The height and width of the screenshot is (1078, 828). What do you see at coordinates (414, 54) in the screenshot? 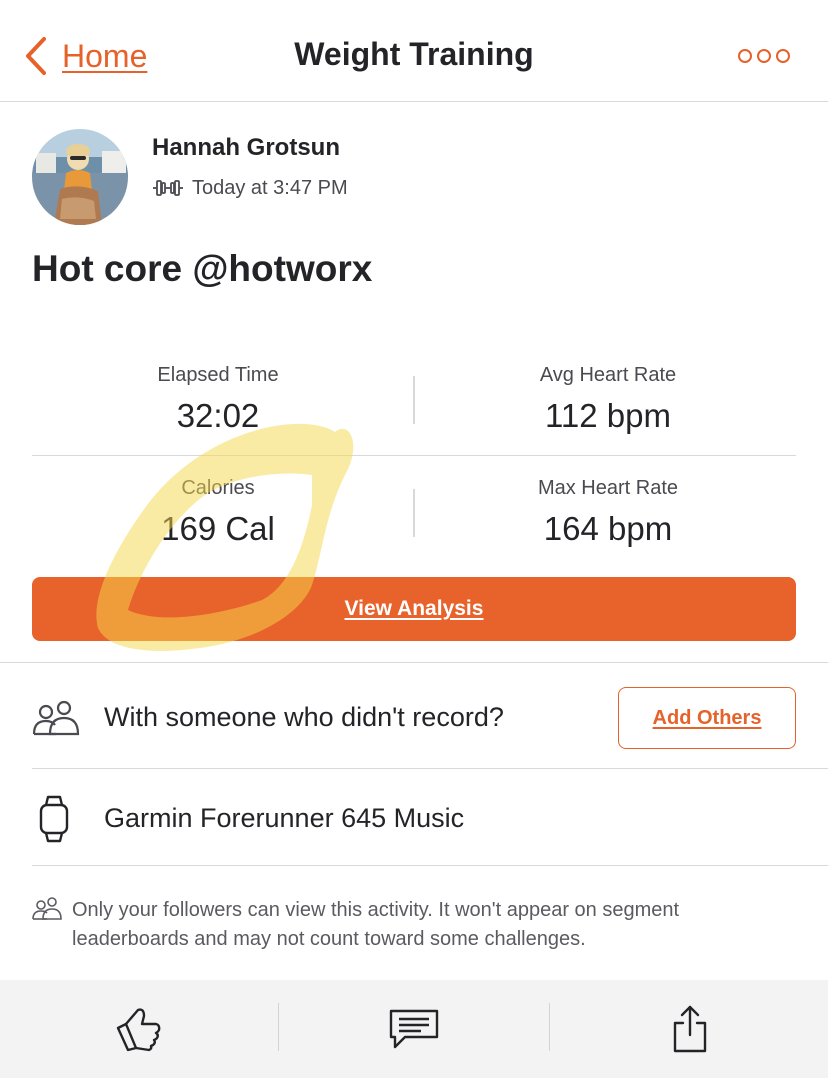
I see `page-title: Weight Training` at bounding box center [414, 54].